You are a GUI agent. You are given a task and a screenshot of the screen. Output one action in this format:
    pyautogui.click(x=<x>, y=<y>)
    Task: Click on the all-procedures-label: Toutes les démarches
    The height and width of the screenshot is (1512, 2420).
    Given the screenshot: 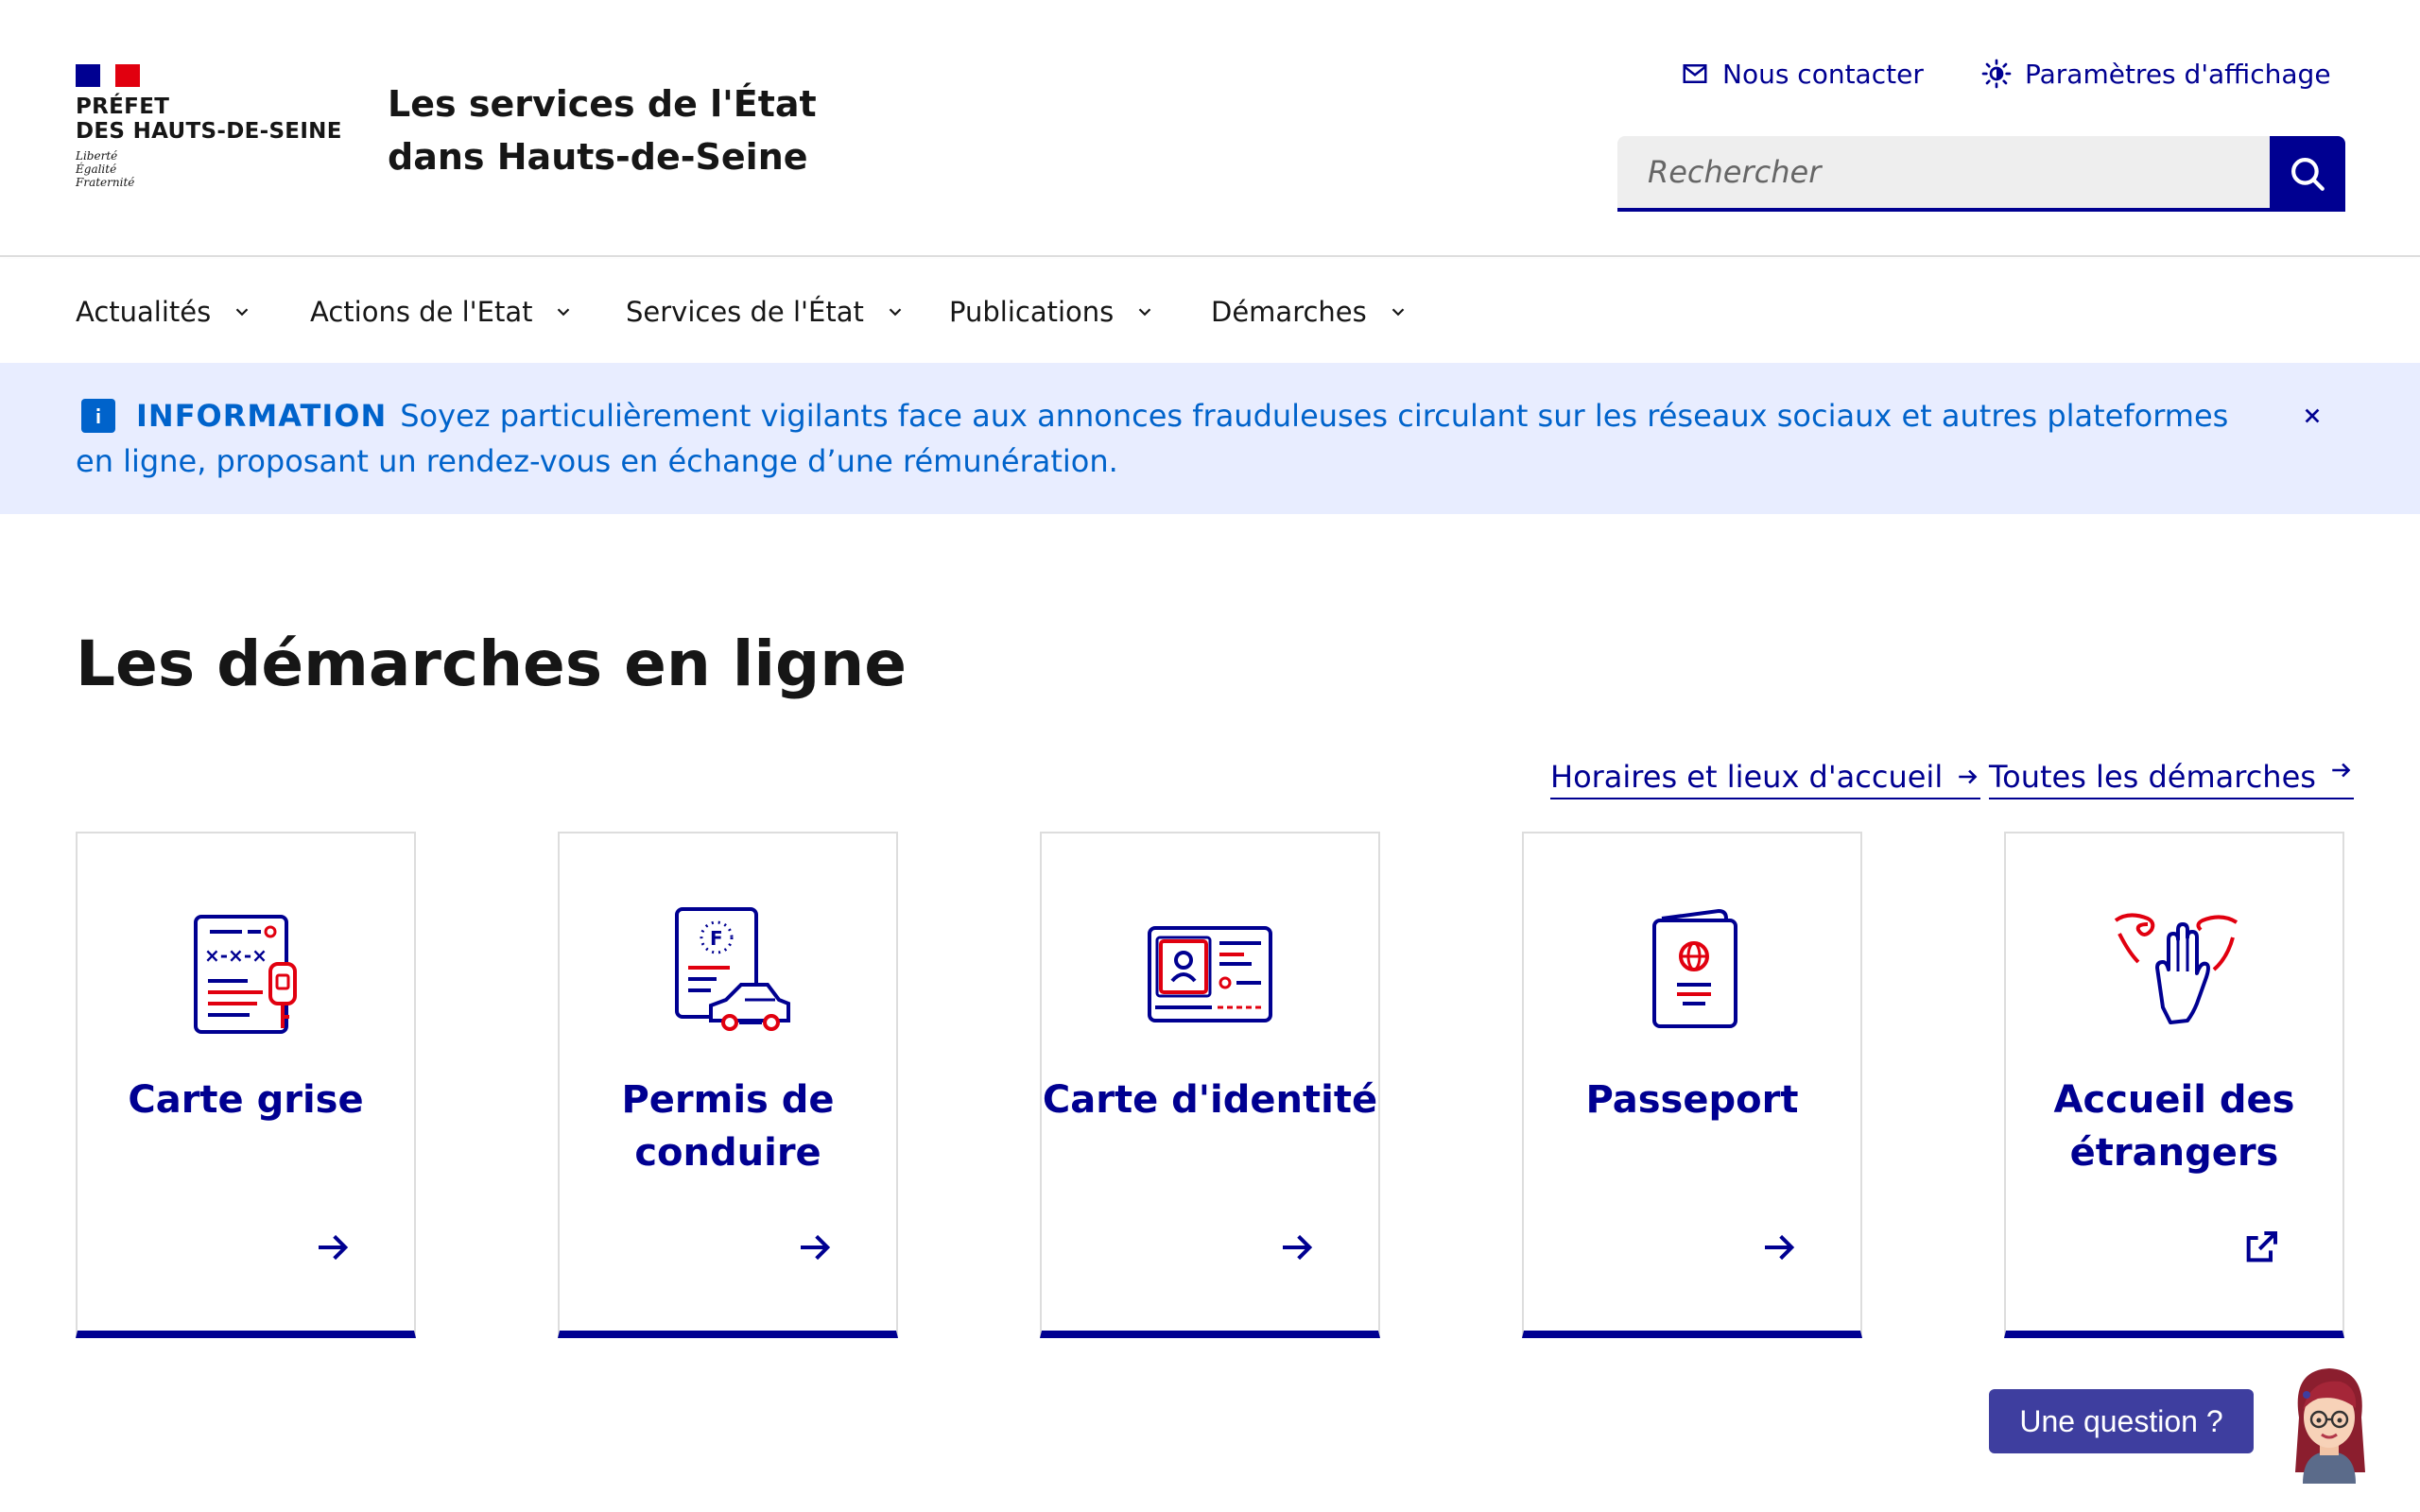 What is the action you would take?
    pyautogui.click(x=2152, y=777)
    